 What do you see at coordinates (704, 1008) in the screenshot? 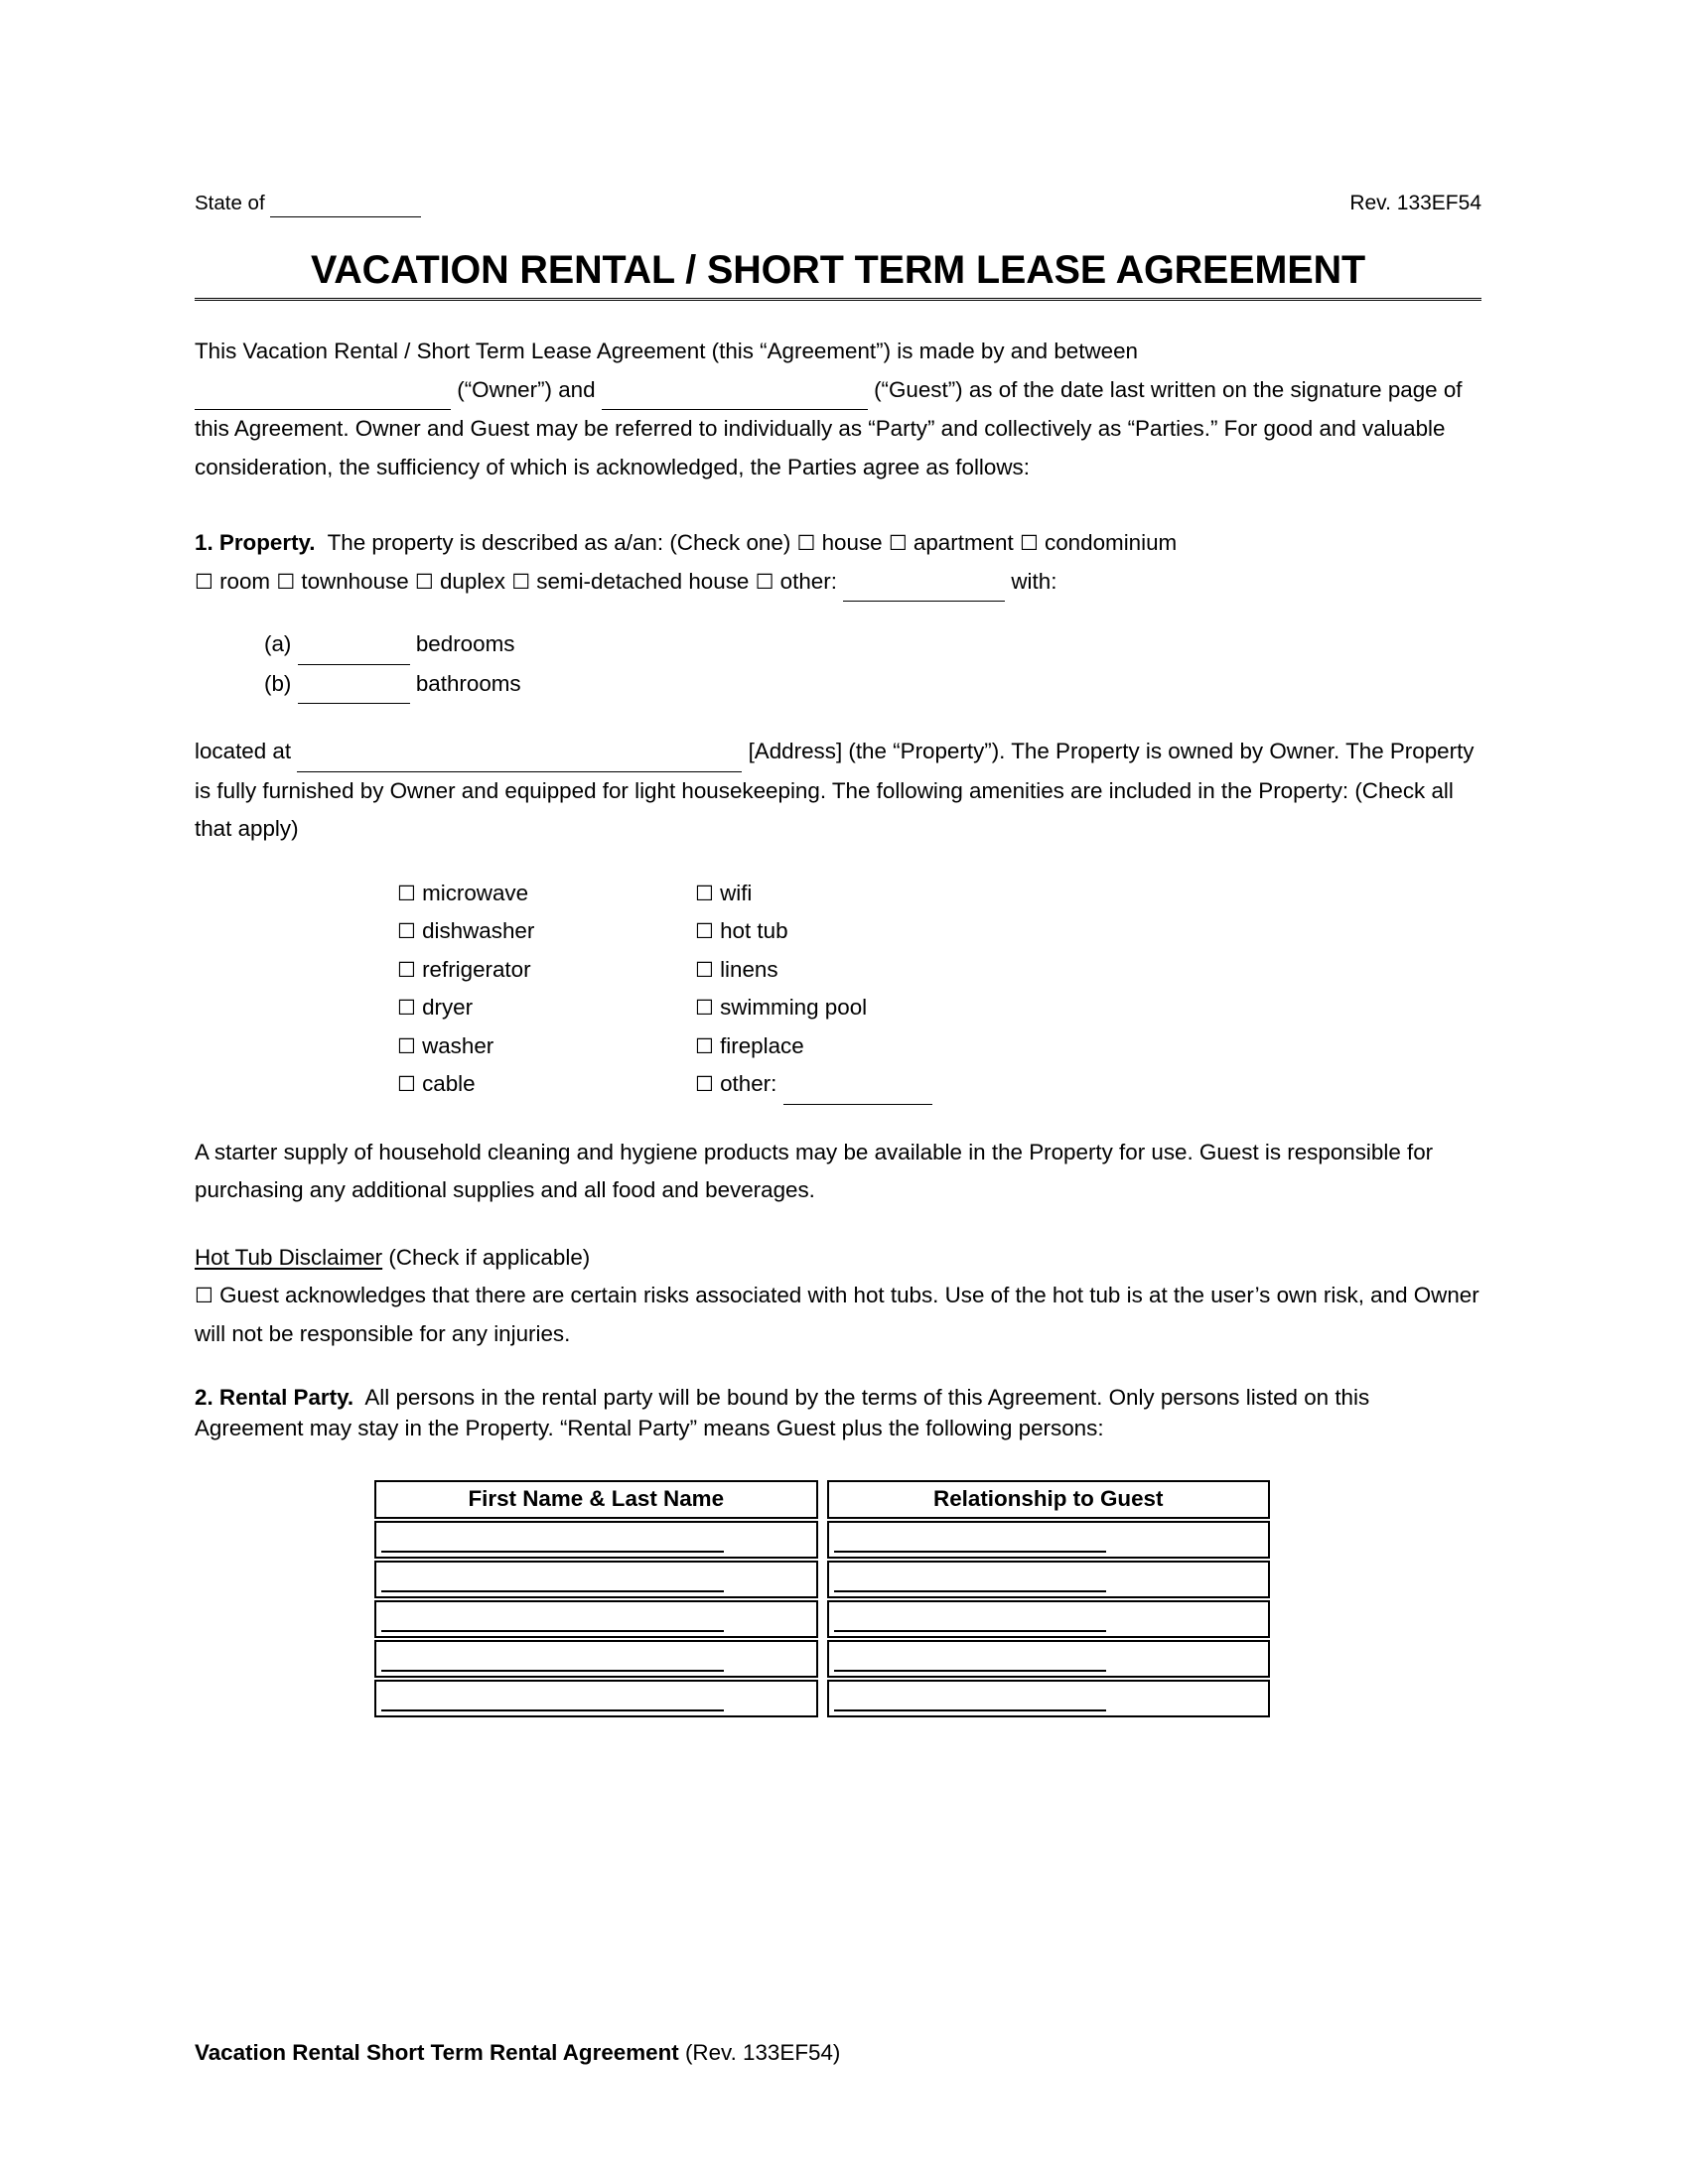
I see `checkbox-swimming-pool-icon: ☐` at bounding box center [704, 1008].